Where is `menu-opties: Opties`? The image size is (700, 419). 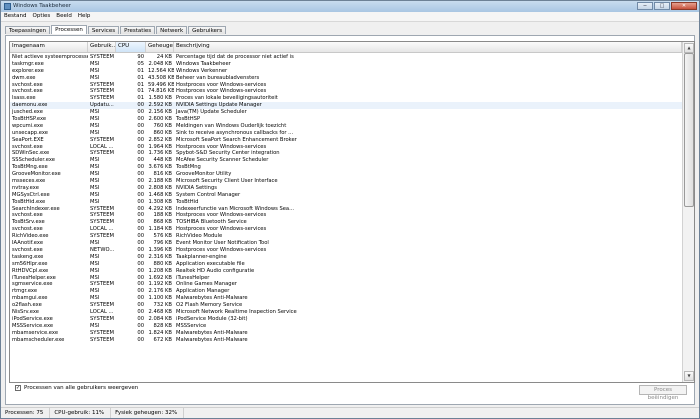 menu-opties: Opties is located at coordinates (42, 16).